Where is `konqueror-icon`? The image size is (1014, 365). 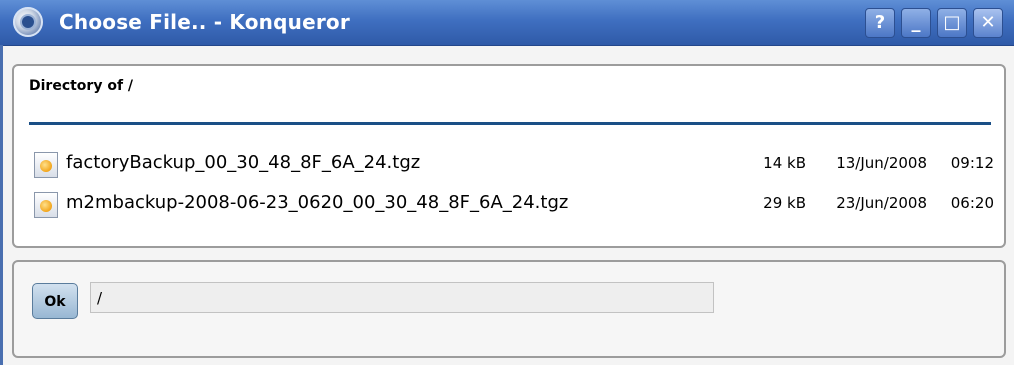 konqueror-icon is located at coordinates (28, 22).